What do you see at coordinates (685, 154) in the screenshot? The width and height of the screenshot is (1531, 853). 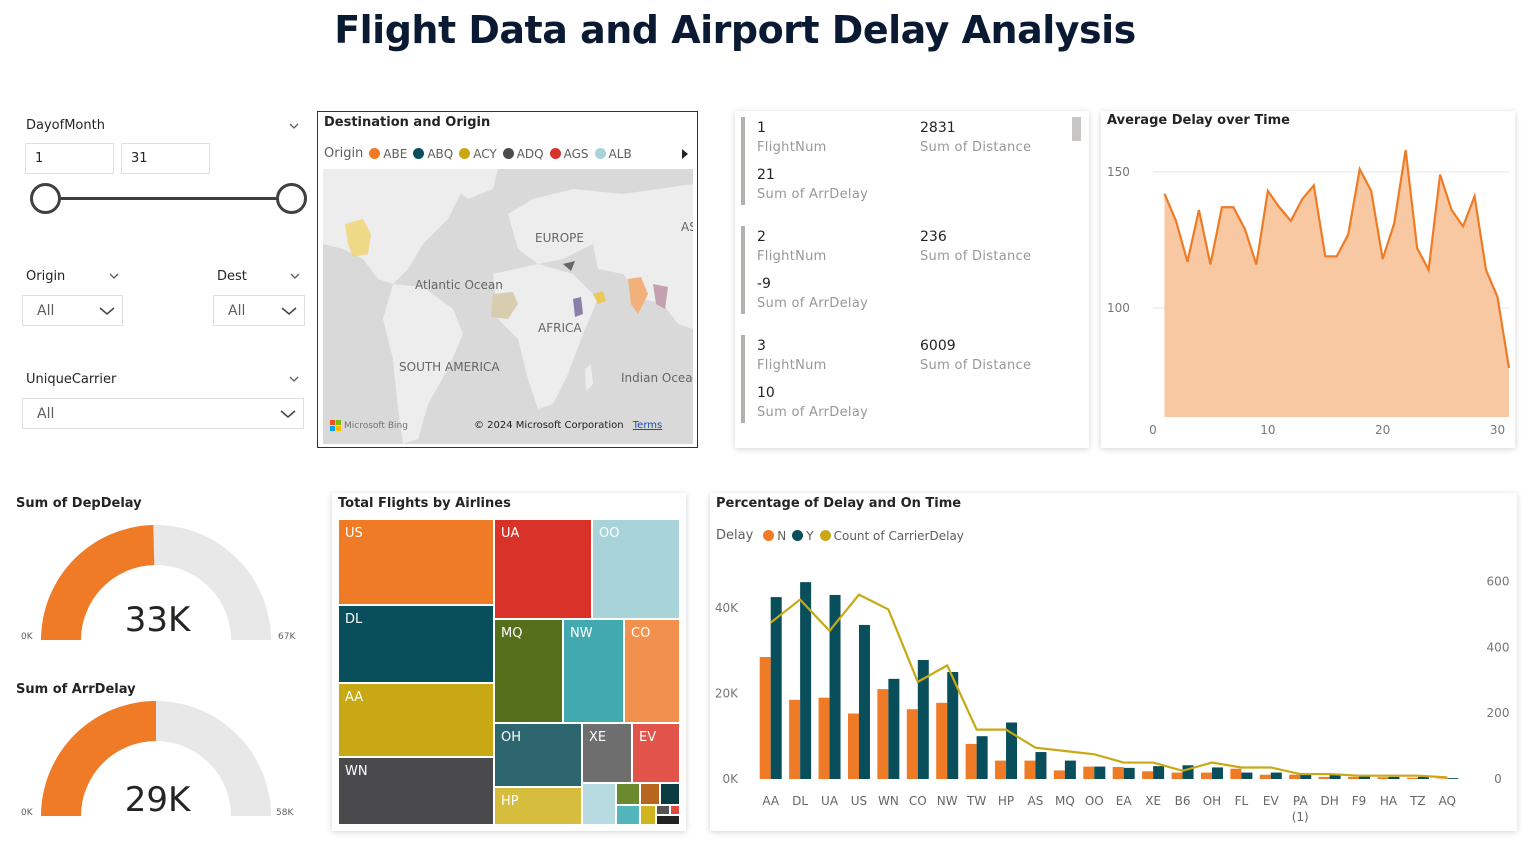 I see `legend-next-icon` at bounding box center [685, 154].